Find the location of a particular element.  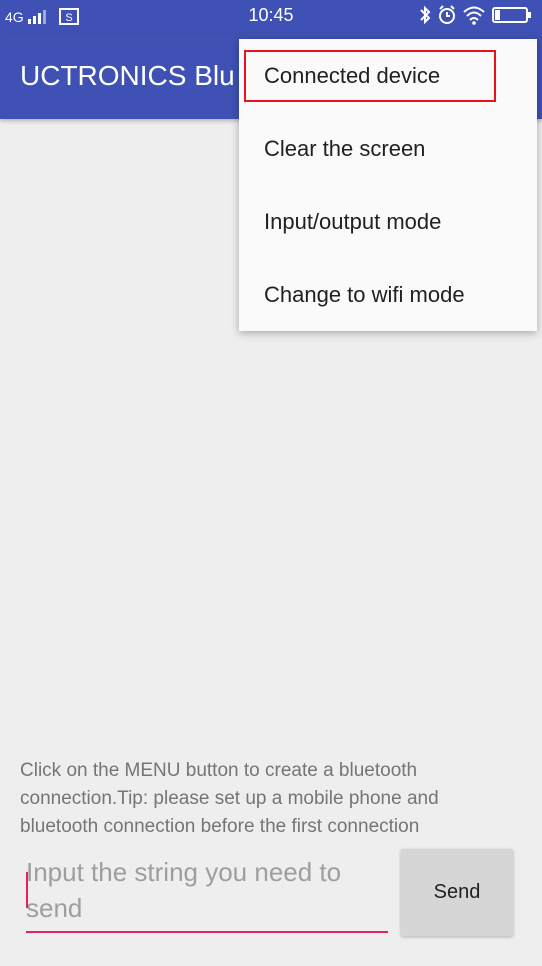

send-button: Send is located at coordinates (457, 892).